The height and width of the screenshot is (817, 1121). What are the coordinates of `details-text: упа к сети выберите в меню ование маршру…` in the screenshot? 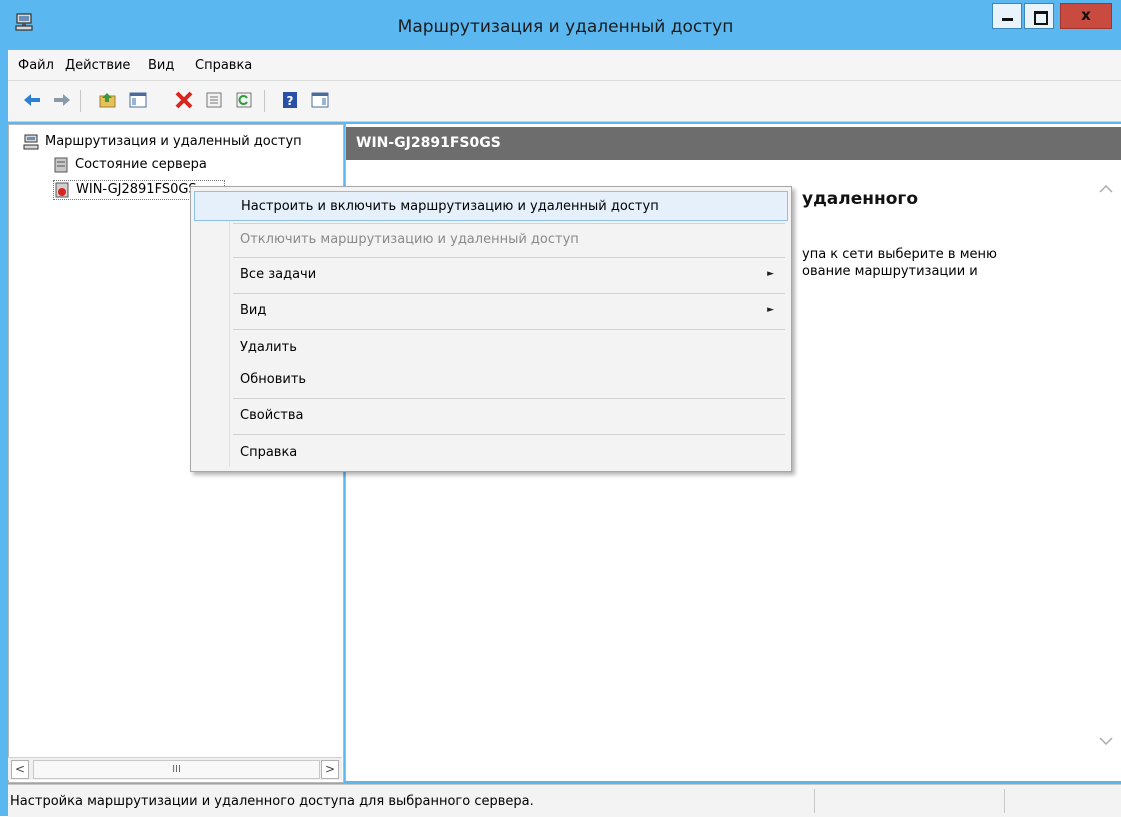 It's located at (899, 263).